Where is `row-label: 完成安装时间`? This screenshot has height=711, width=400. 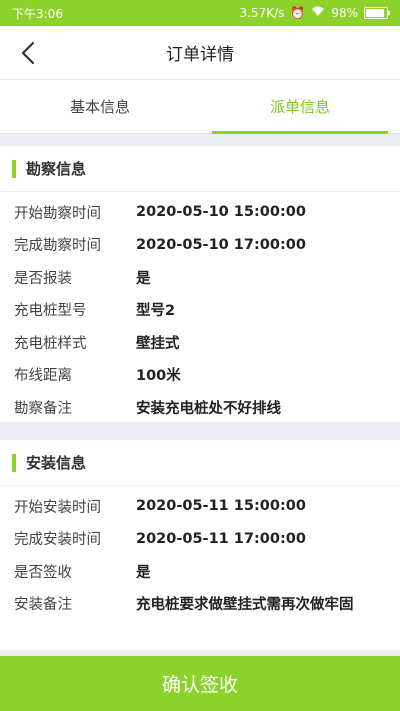 row-label: 完成安装时间 is located at coordinates (57, 540).